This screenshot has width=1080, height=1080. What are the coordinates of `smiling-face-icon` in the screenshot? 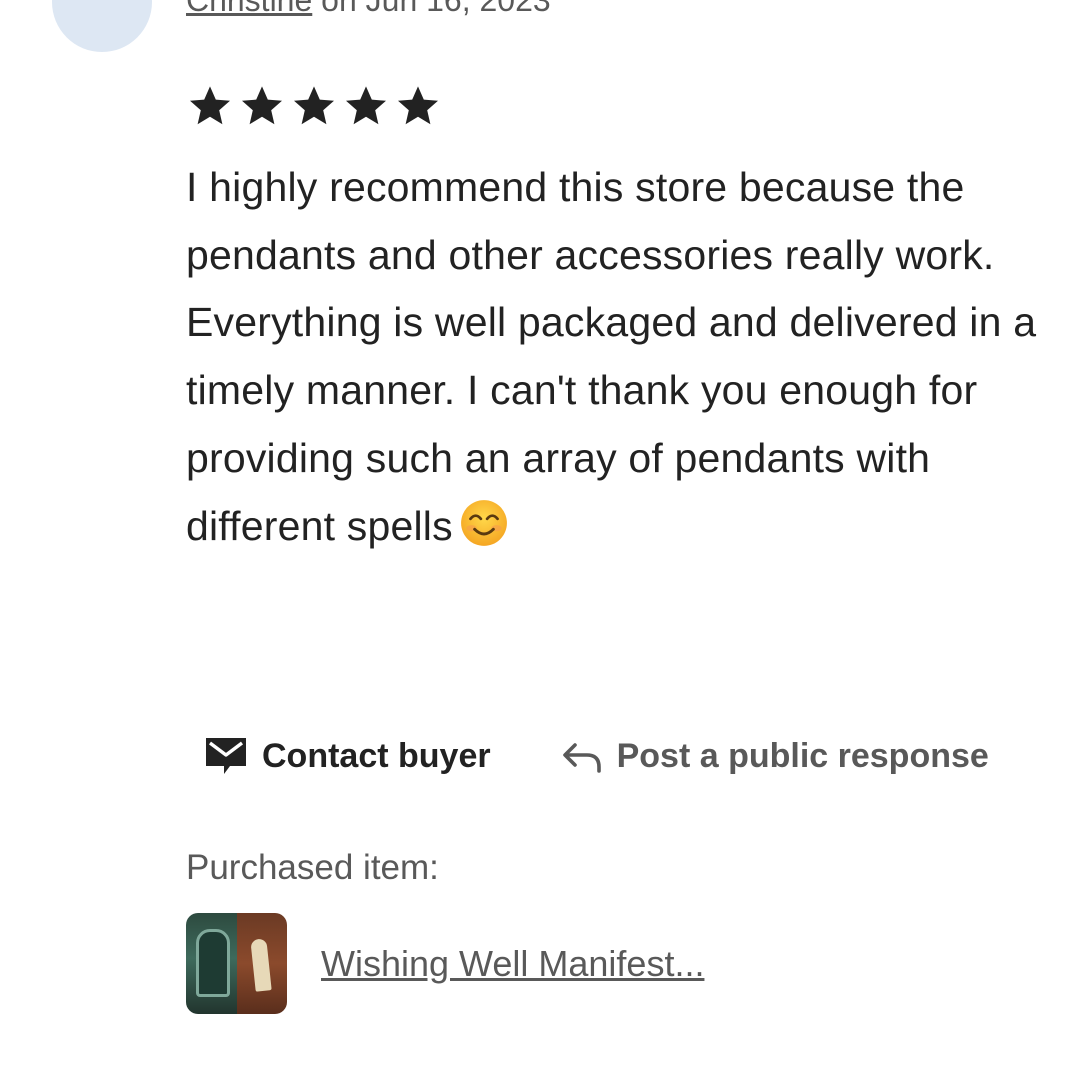 It's located at (483, 522).